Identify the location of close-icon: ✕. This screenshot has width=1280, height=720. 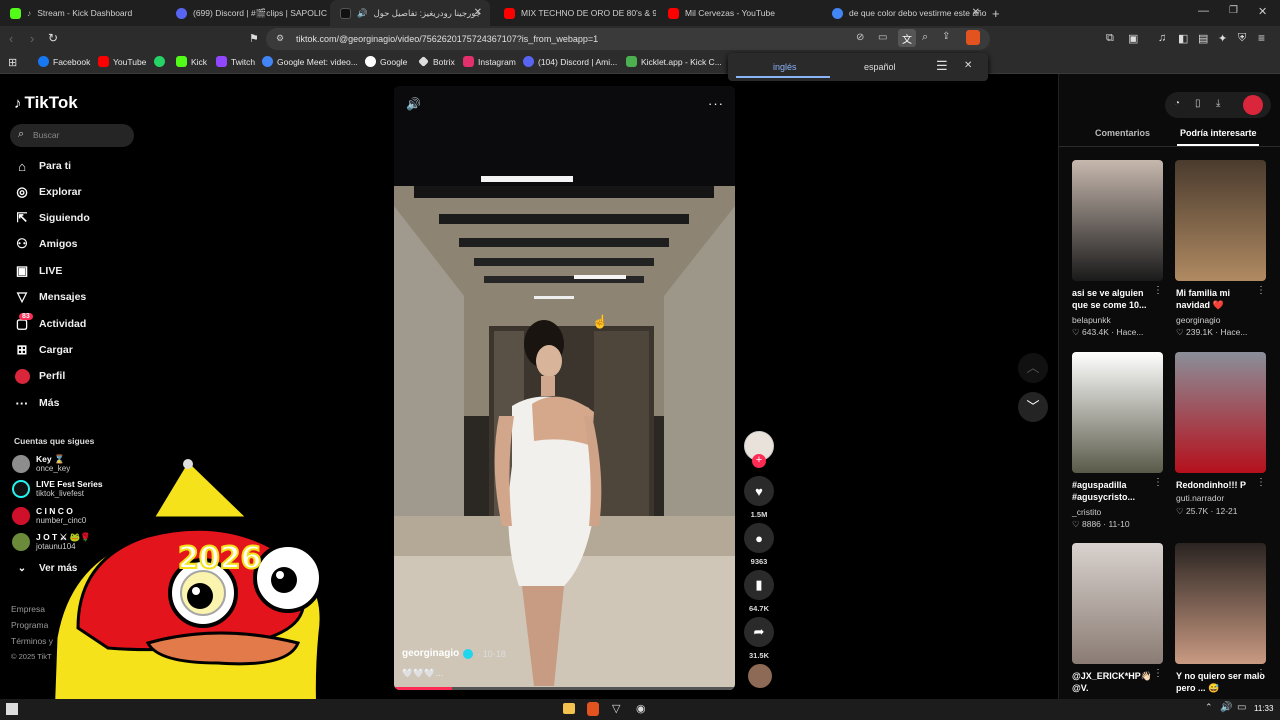
(968, 65).